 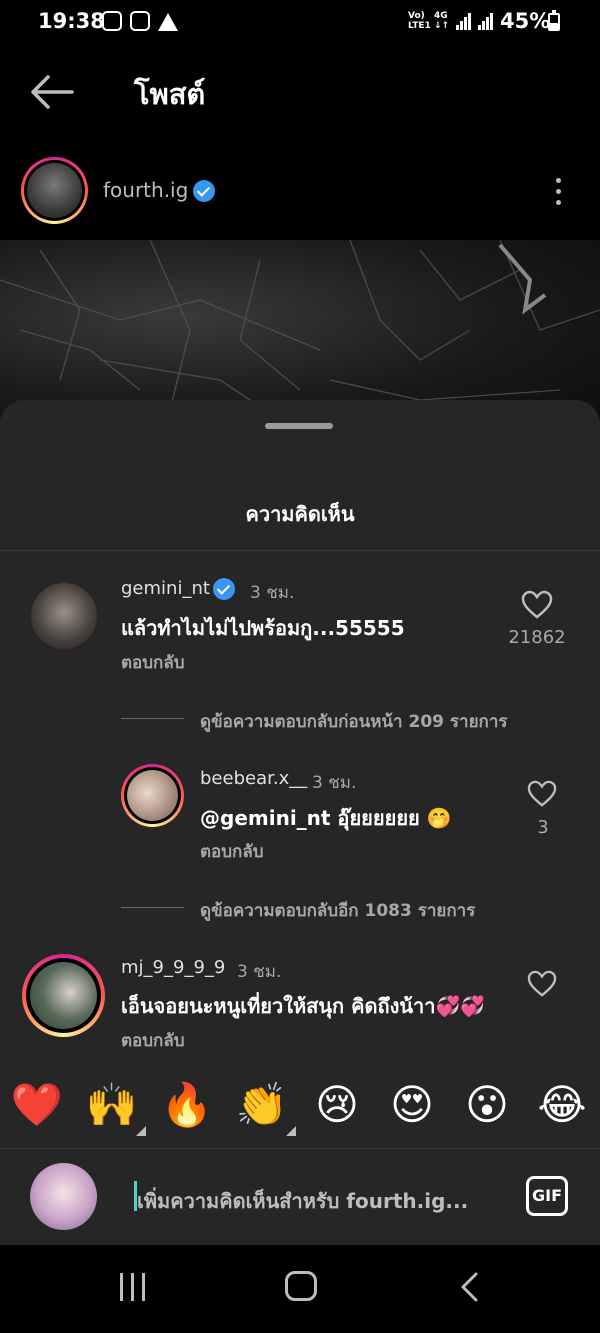 I want to click on heart-emoji-button: ❤️, so click(x=37, y=1105).